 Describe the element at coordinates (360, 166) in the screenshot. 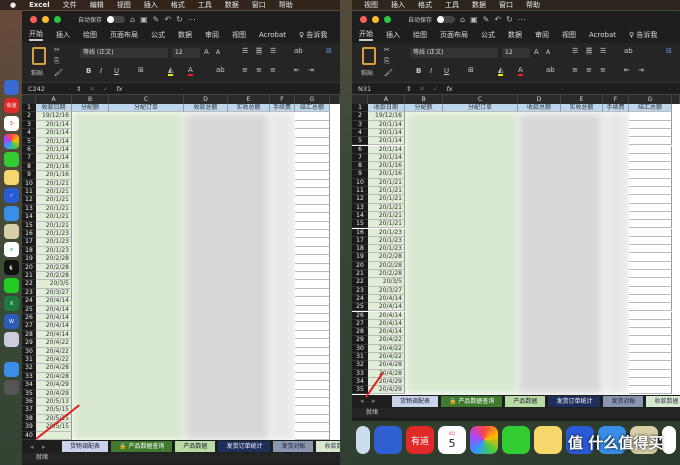

I see `row-header: 8` at that location.